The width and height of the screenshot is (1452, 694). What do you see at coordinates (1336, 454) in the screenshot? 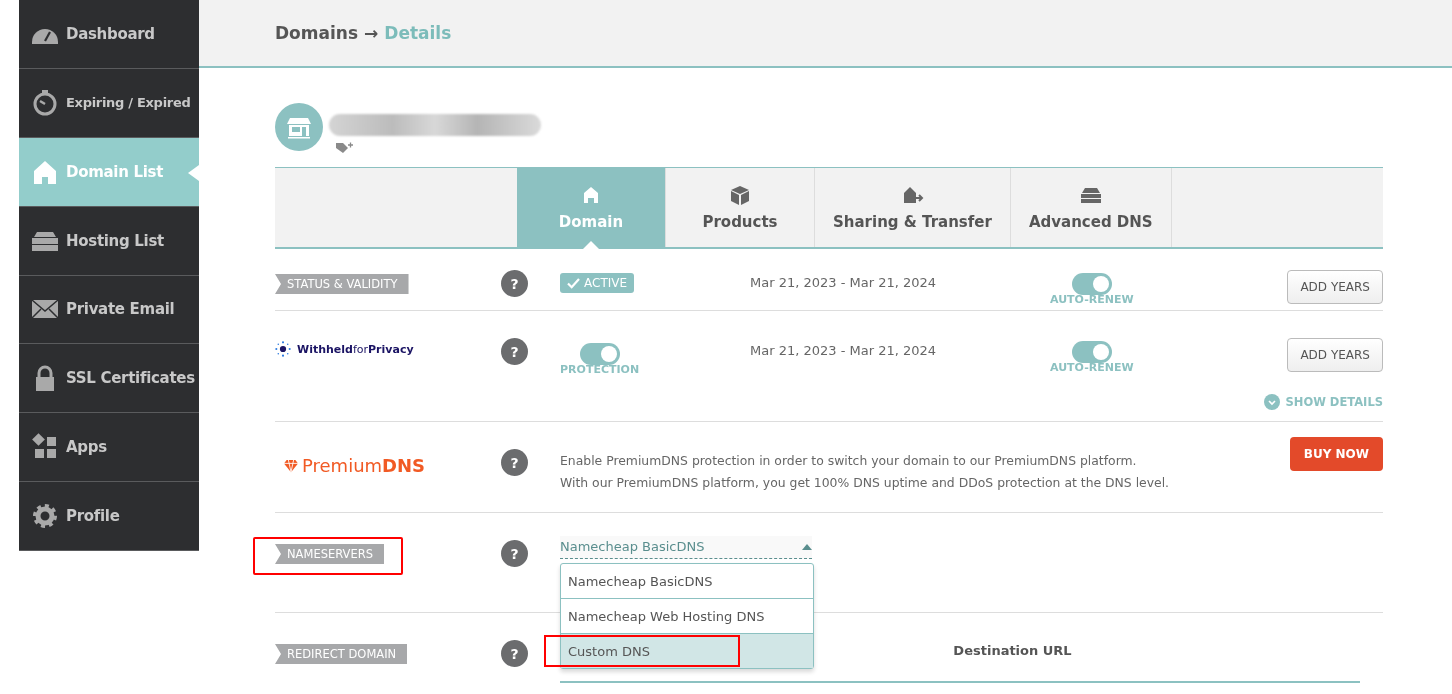
I see `buy-now-button: BUY NOW` at bounding box center [1336, 454].